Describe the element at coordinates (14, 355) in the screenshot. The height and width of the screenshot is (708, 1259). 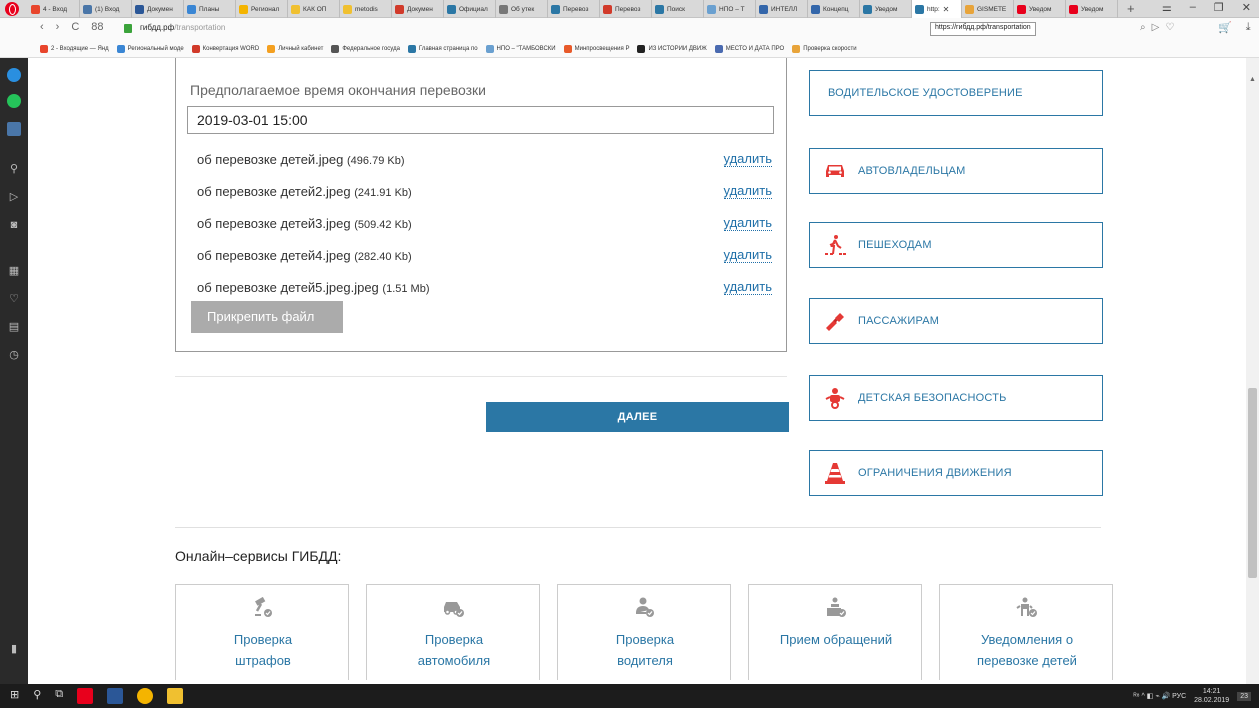
I see `history-icon: ◷` at that location.